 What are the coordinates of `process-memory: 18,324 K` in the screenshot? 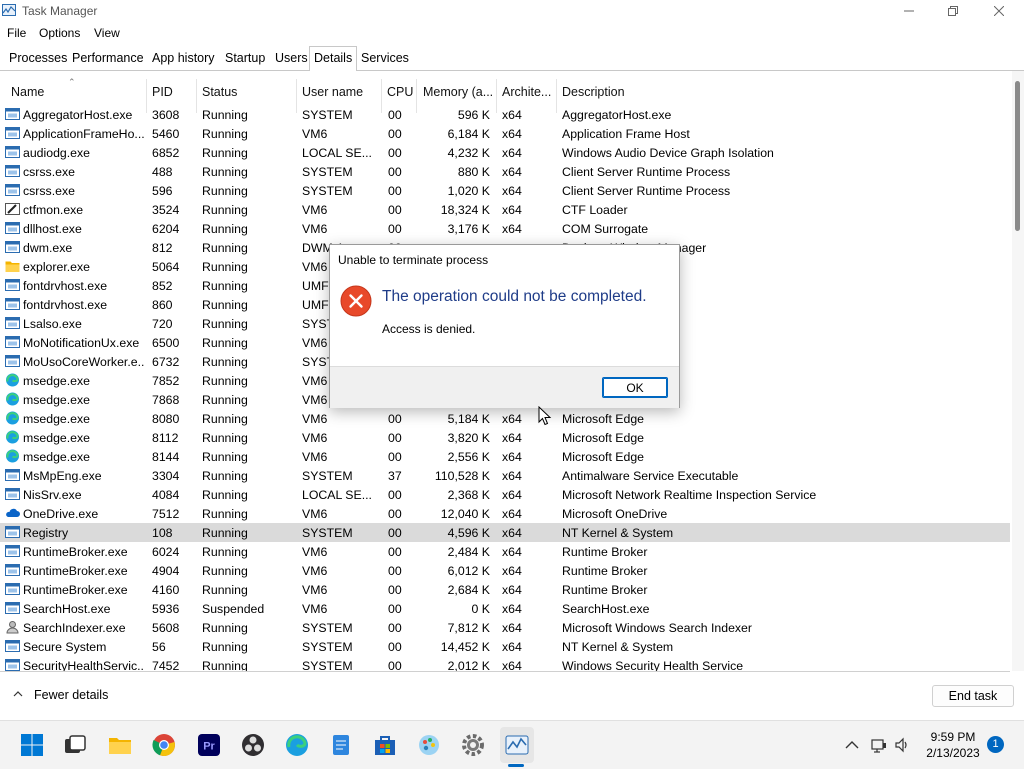 It's located at (465, 210).